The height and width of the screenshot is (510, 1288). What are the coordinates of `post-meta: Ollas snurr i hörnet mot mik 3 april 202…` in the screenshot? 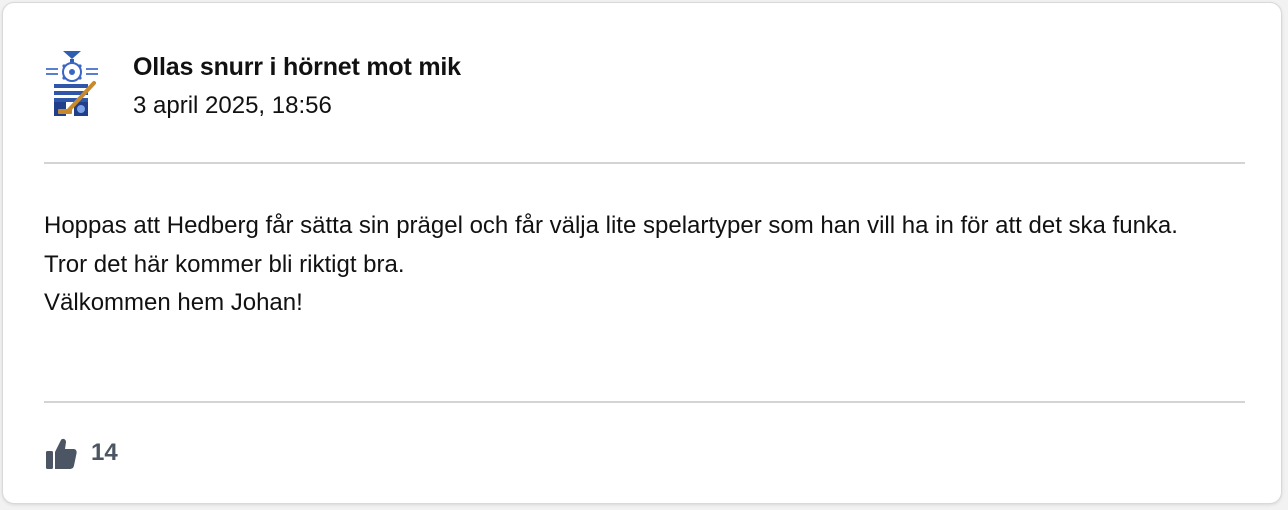 It's located at (297, 86).